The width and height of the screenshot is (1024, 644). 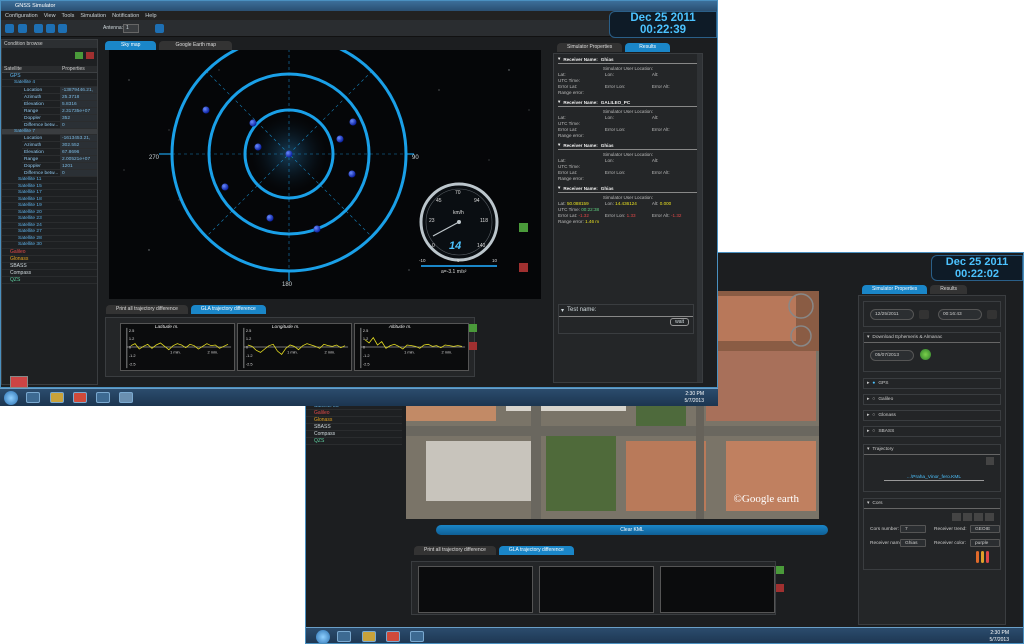 What do you see at coordinates (159, 28) in the screenshot?
I see `antenna-edit-icon` at bounding box center [159, 28].